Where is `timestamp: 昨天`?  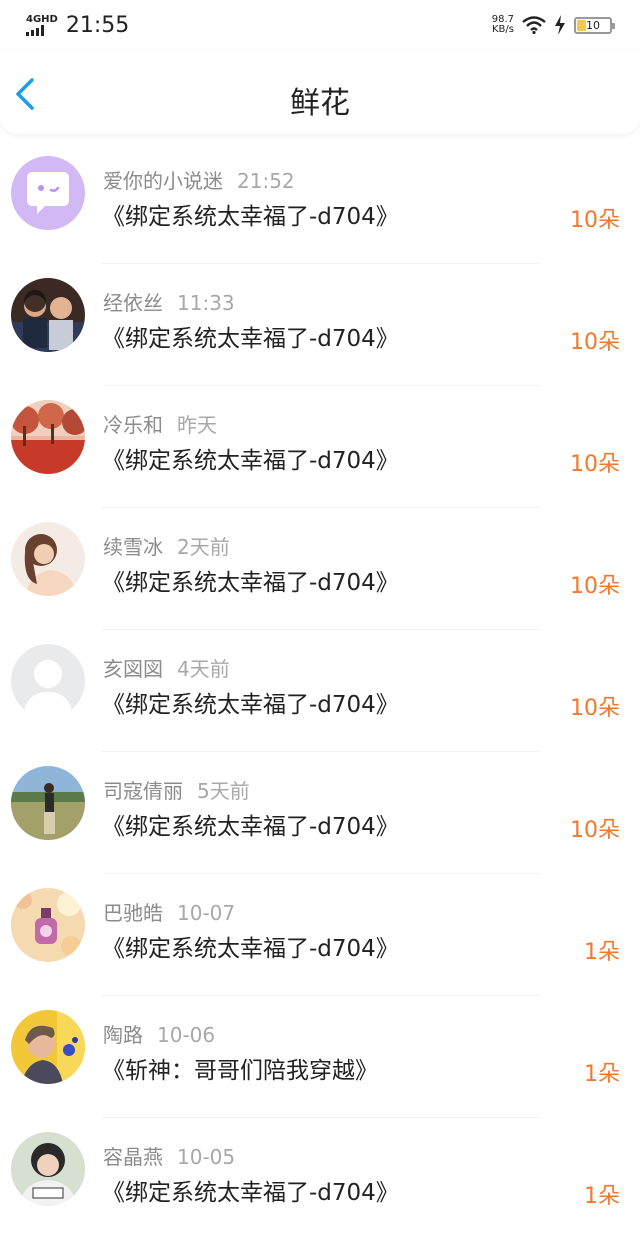 timestamp: 昨天 is located at coordinates (197, 425).